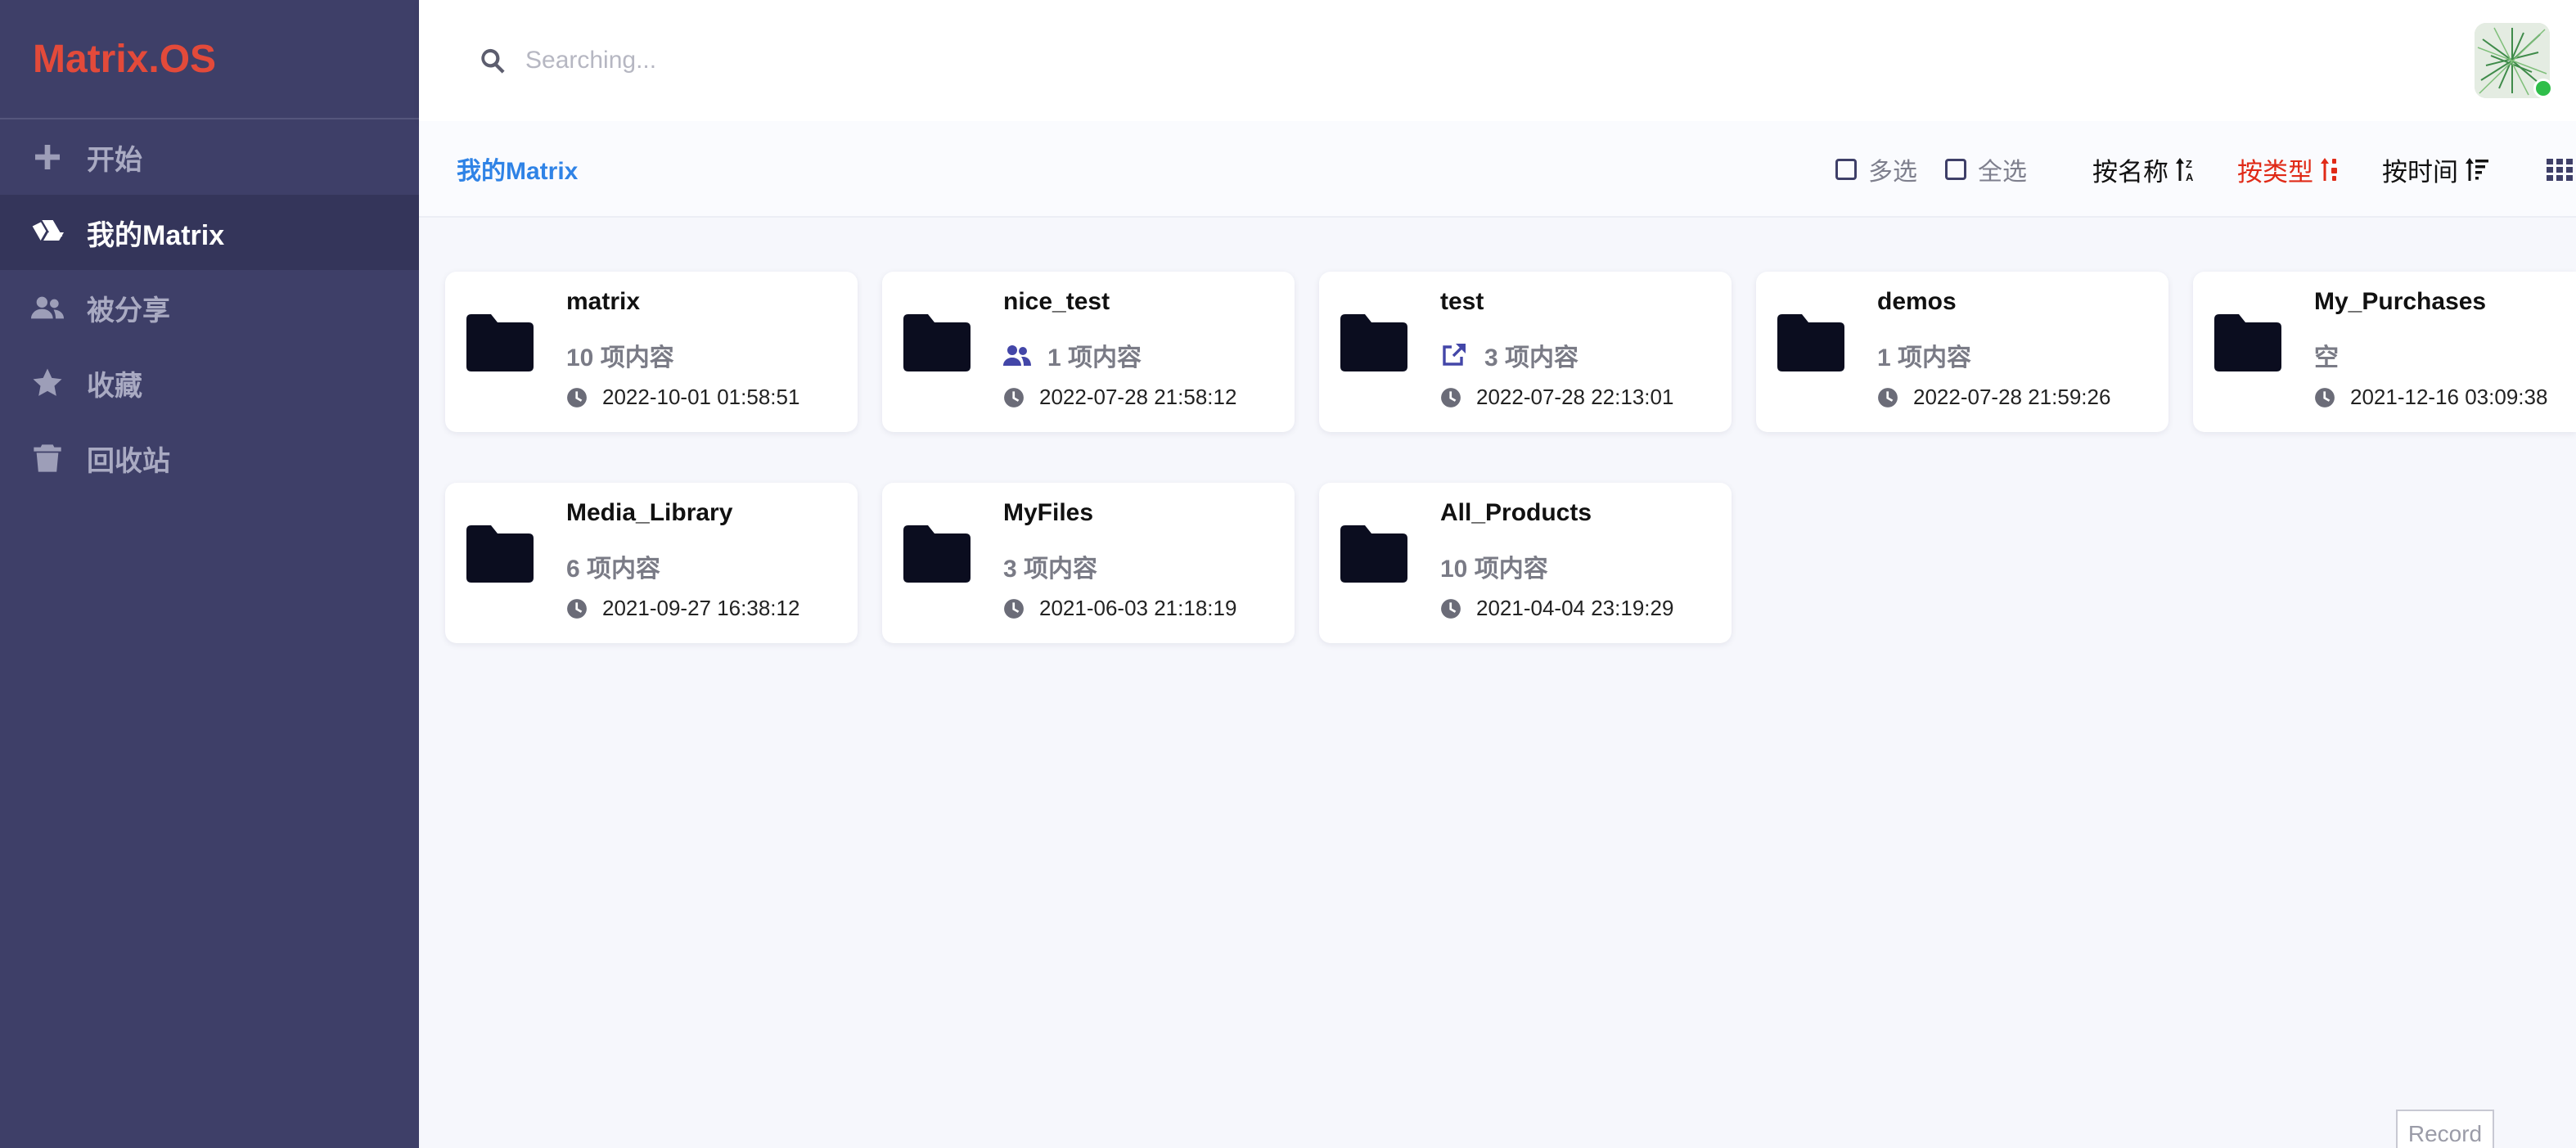 The image size is (2576, 1148). I want to click on folder-item-count: 6 项内容, so click(613, 566).